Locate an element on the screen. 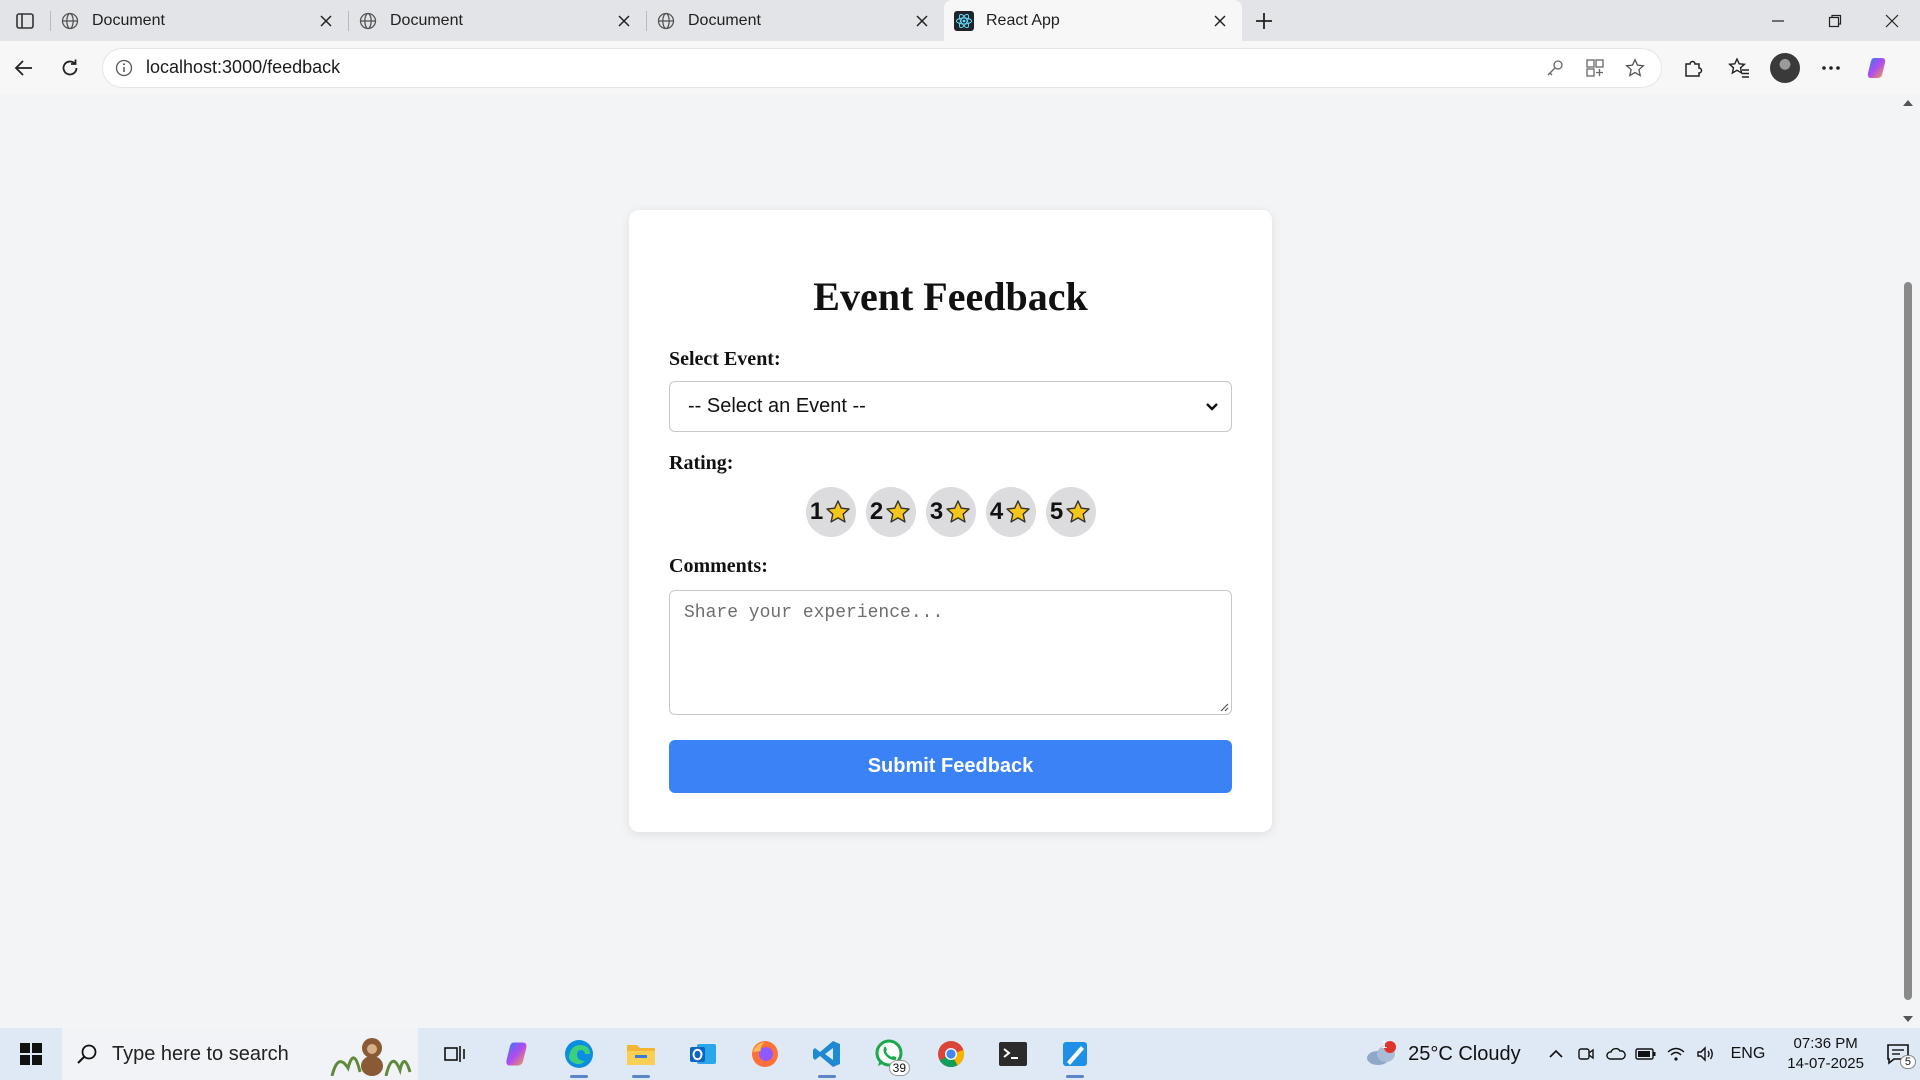 This screenshot has width=1920, height=1080. window-controls is located at coordinates (1834, 20).